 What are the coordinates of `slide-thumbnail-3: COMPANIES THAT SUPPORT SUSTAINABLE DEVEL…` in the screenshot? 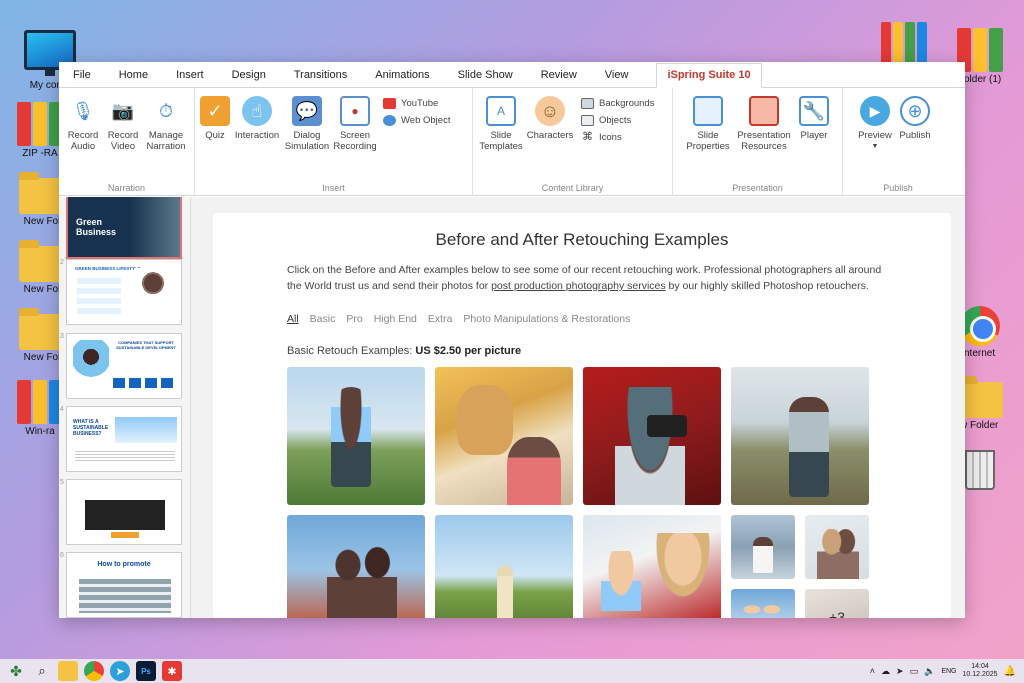 It's located at (124, 366).